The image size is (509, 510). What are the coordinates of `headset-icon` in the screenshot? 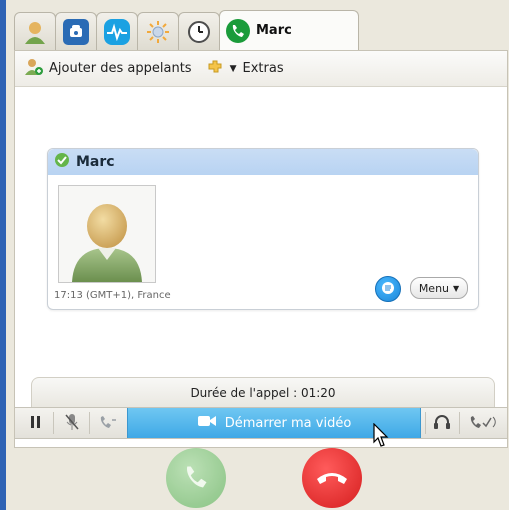 It's located at (442, 423).